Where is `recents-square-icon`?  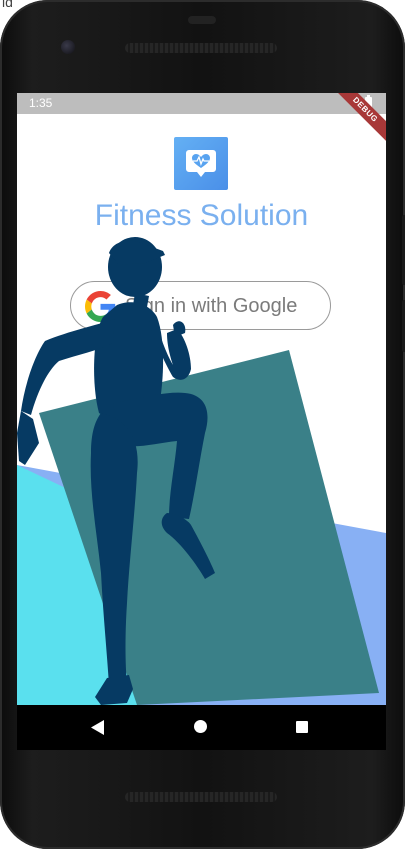 recents-square-icon is located at coordinates (302, 727).